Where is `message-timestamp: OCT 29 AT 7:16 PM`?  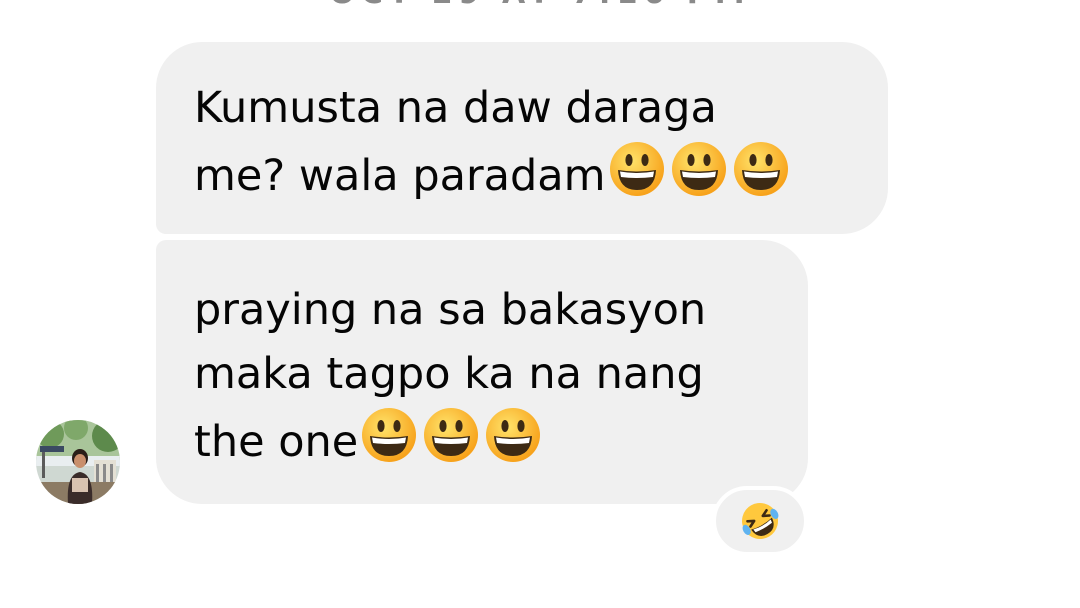
message-timestamp: OCT 29 AT 7:16 PM is located at coordinates (540, 5).